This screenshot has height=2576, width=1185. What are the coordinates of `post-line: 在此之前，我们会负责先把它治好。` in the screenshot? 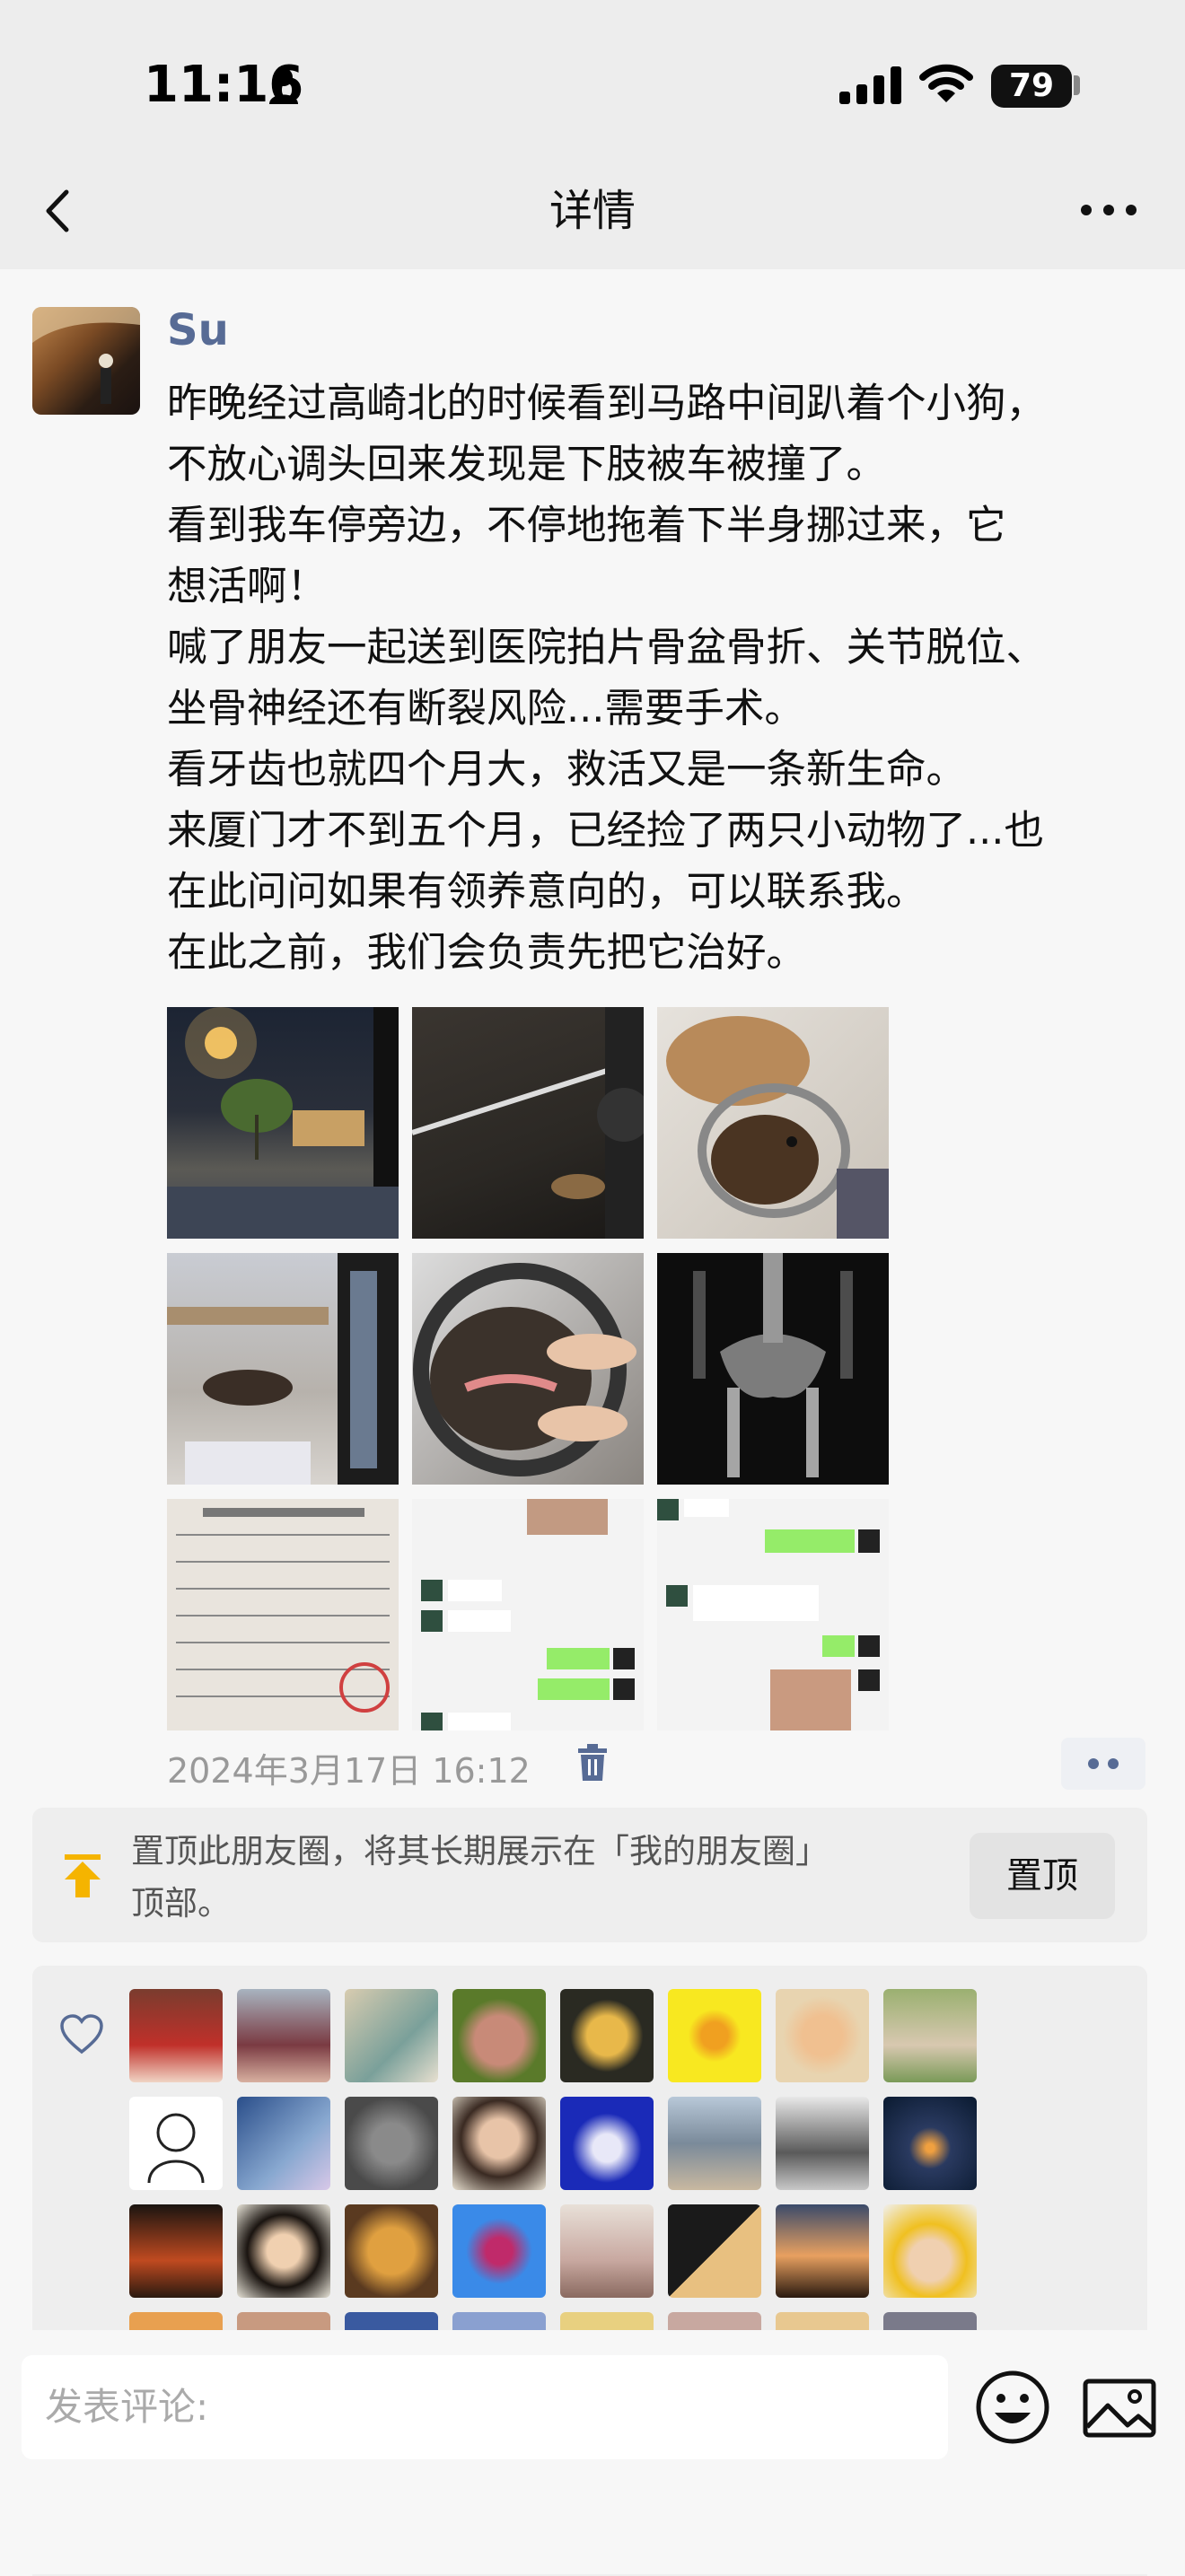 It's located at (487, 953).